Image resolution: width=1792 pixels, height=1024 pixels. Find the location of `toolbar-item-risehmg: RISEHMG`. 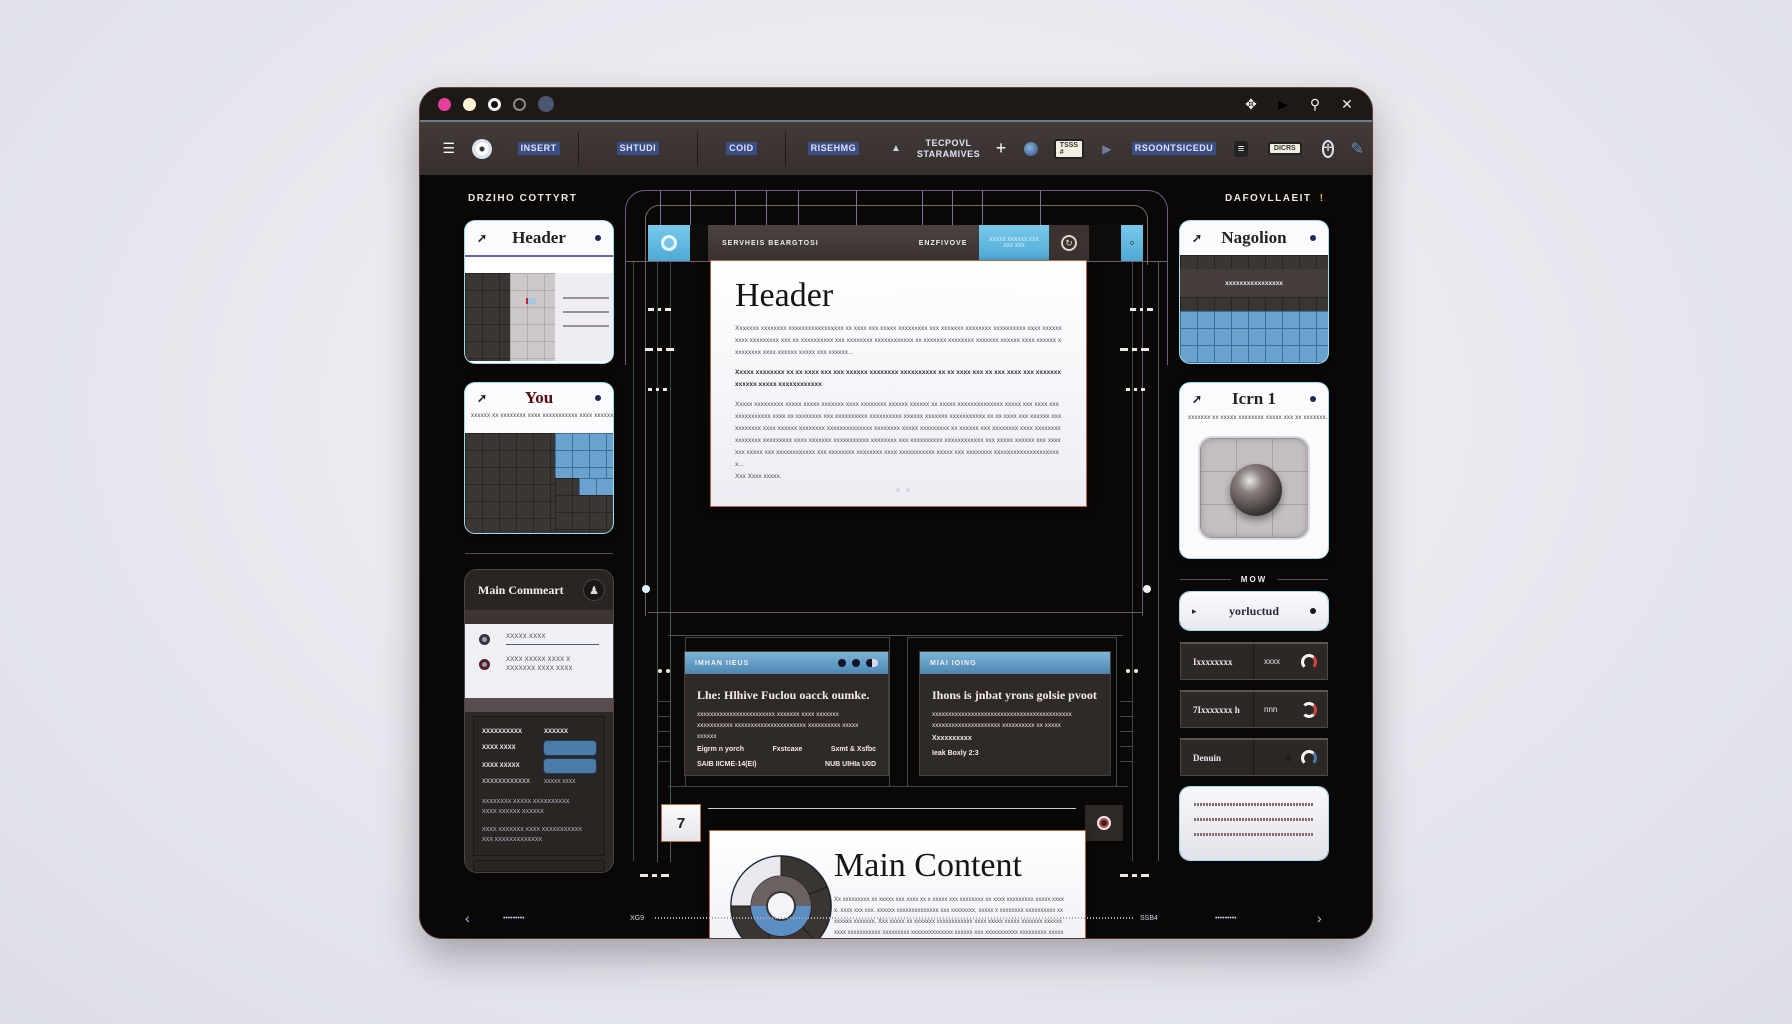

toolbar-item-risehmg: RISEHMG is located at coordinates (834, 149).